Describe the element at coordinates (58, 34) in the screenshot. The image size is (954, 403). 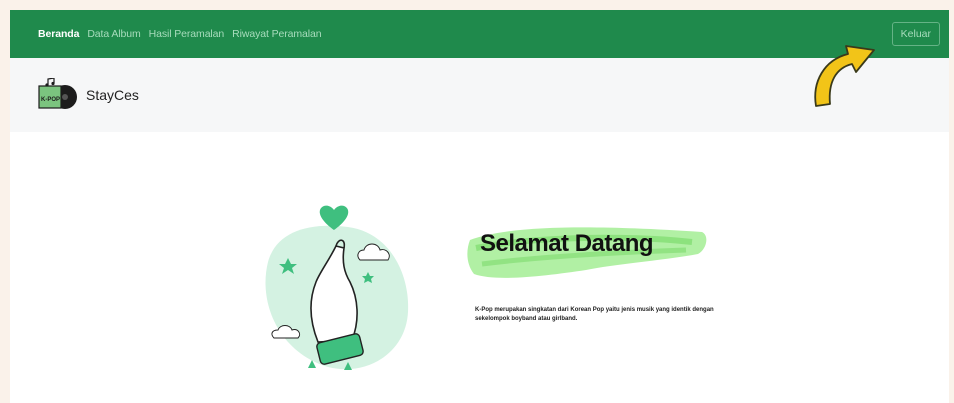
I see `nav-link-beranda: Beranda` at that location.